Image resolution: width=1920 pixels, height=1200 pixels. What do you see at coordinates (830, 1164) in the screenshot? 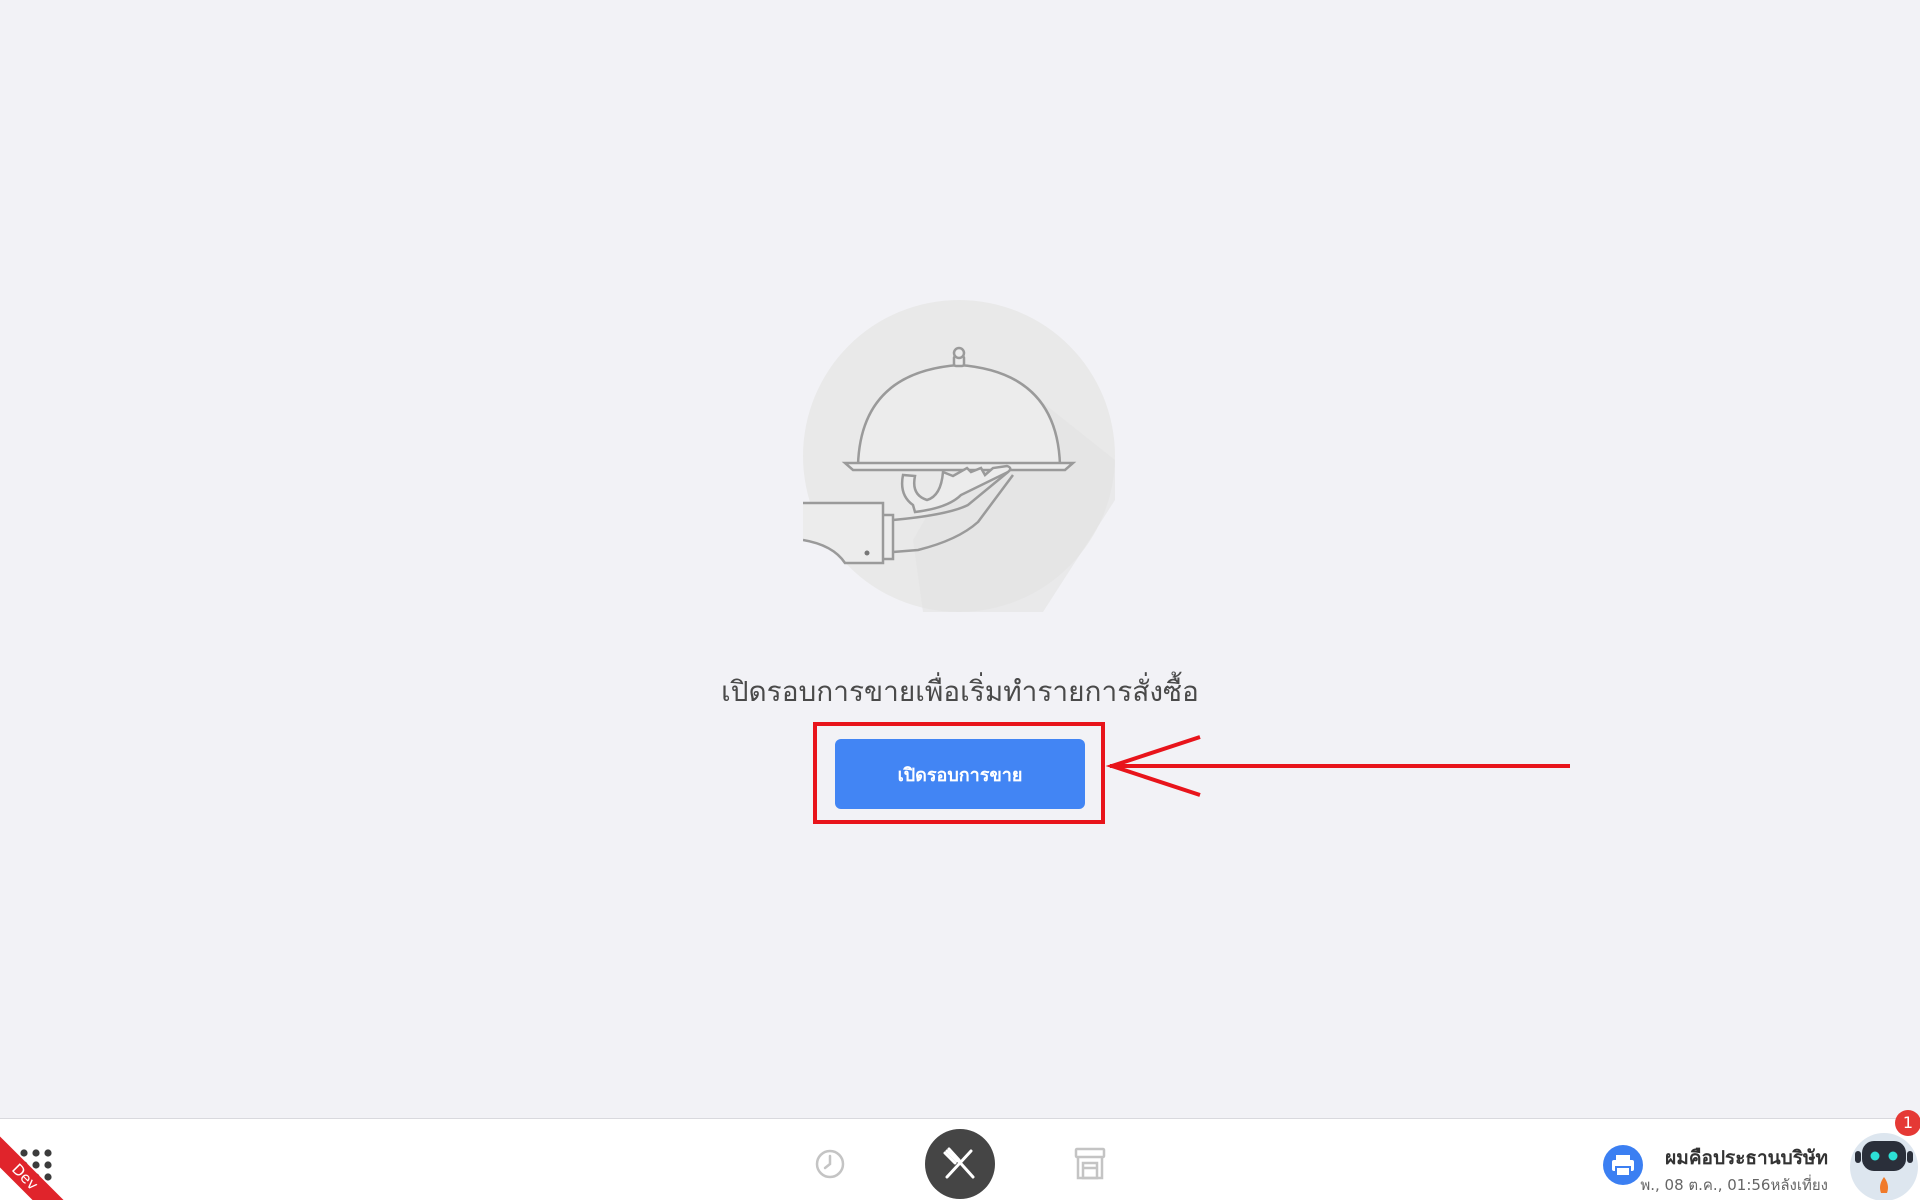
I see `history-clock-icon` at bounding box center [830, 1164].